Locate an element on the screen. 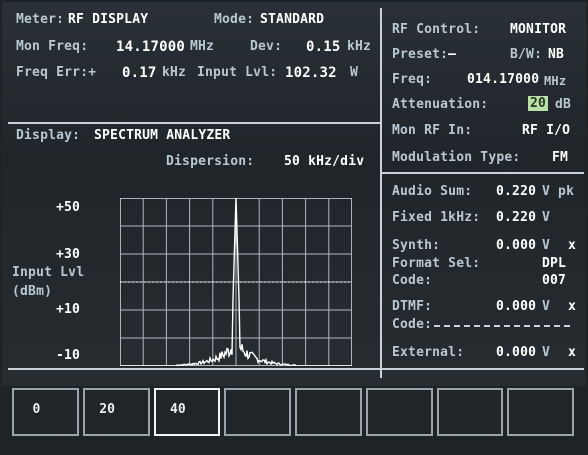 This screenshot has height=455, width=588. bottom-divider is located at coordinates (296, 369).